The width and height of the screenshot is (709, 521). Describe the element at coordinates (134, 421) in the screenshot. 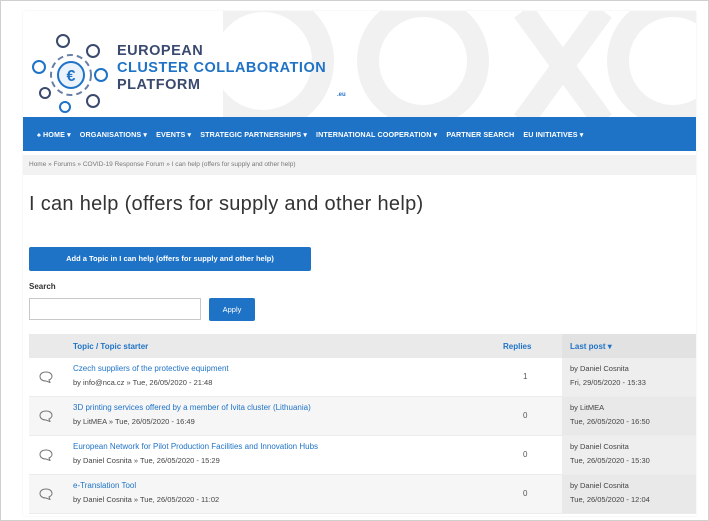

I see `topic-meta: by LitMEA » Tue, 26/05/2020 - 16:49` at that location.